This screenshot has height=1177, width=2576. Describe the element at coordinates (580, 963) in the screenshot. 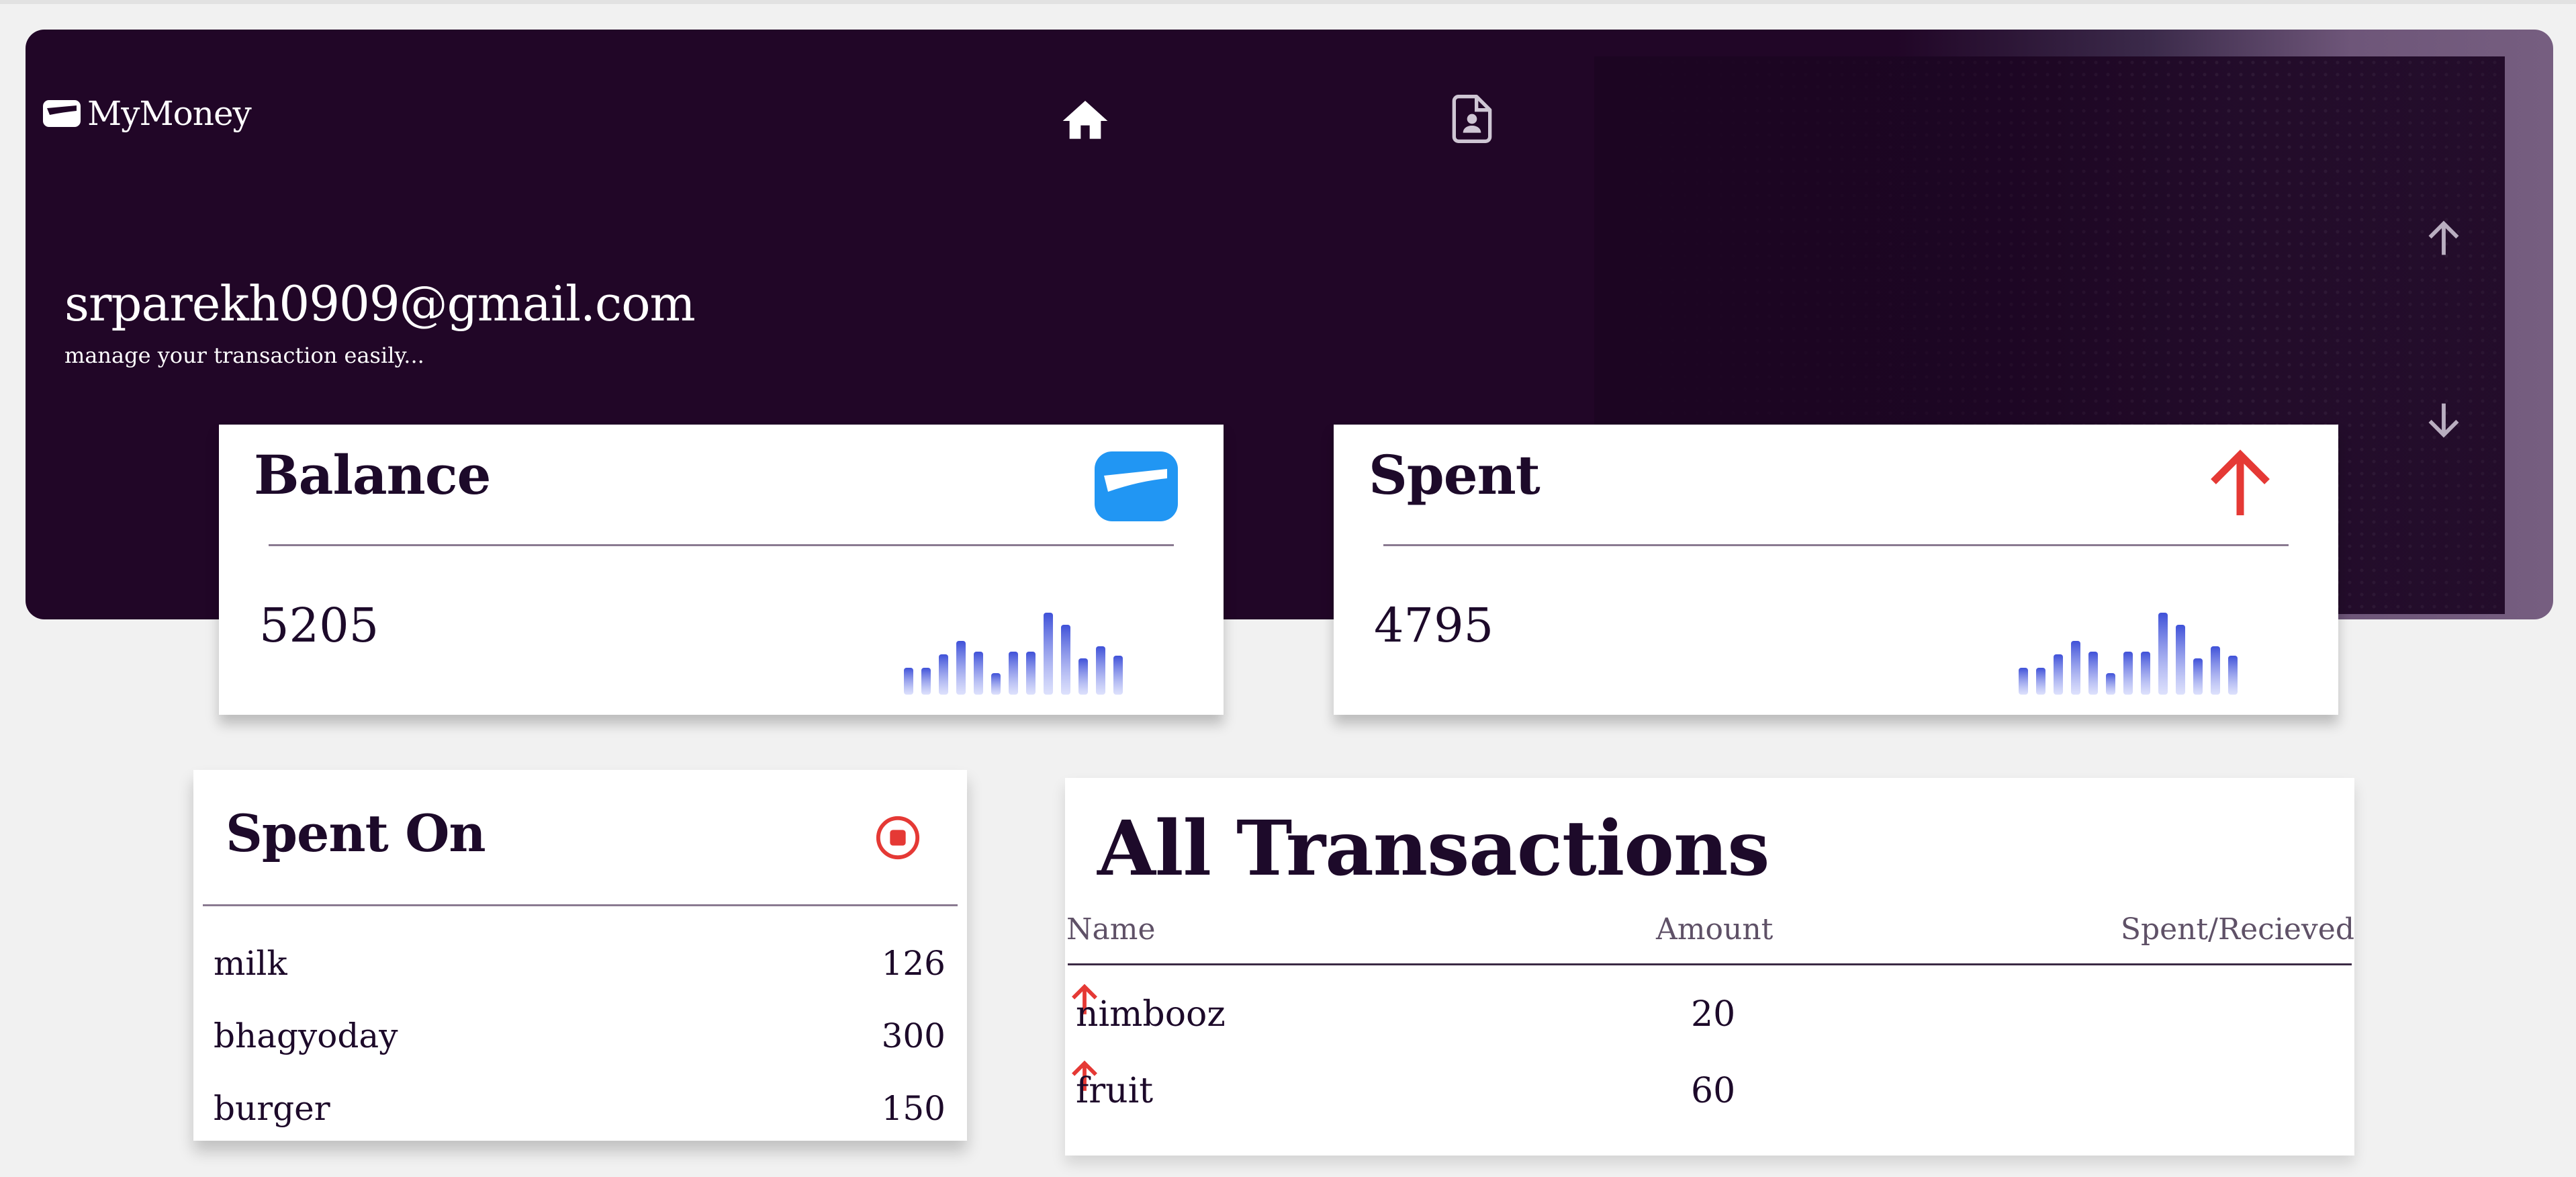

I see `list-item: milk 126` at that location.